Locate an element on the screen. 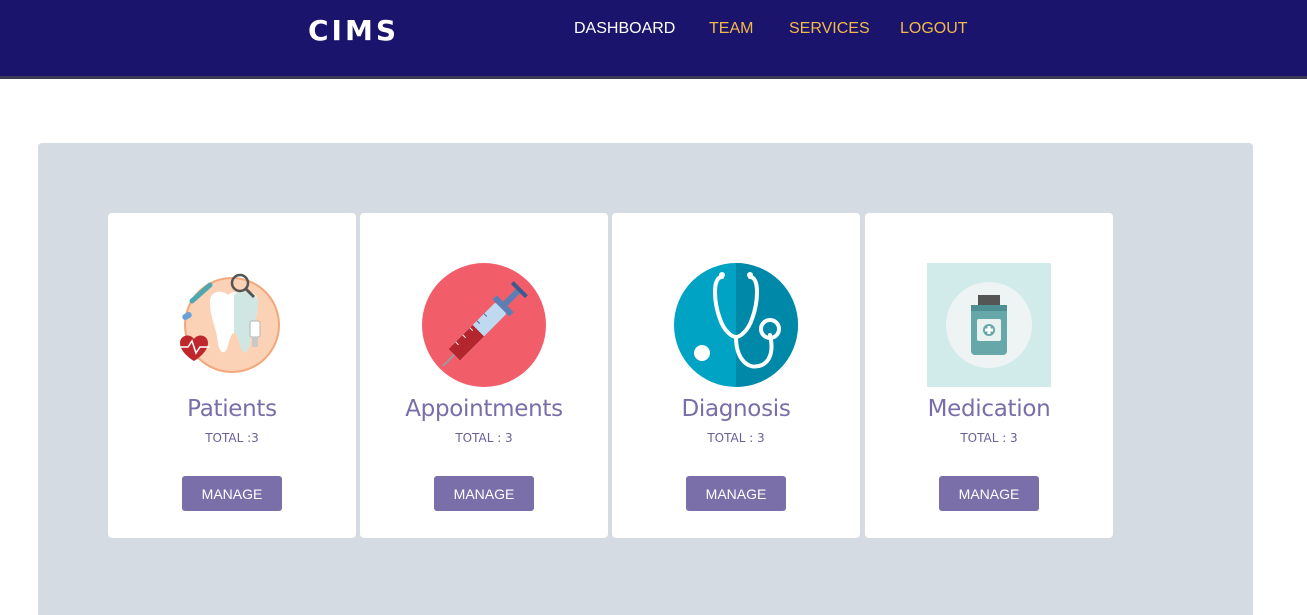 The image size is (1307, 615). manage-patients-button: MANAGE is located at coordinates (232, 493).